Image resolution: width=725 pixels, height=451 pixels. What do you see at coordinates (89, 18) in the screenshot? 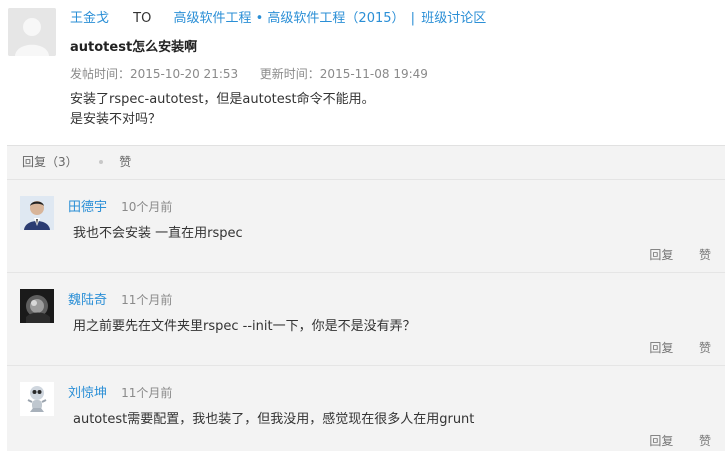
I see `post-author-link: 王金戈` at bounding box center [89, 18].